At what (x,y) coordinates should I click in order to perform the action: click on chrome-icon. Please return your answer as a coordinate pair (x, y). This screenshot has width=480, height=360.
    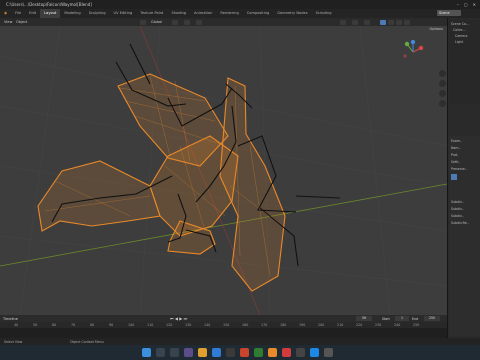
    Looking at the image, I should click on (286, 352).